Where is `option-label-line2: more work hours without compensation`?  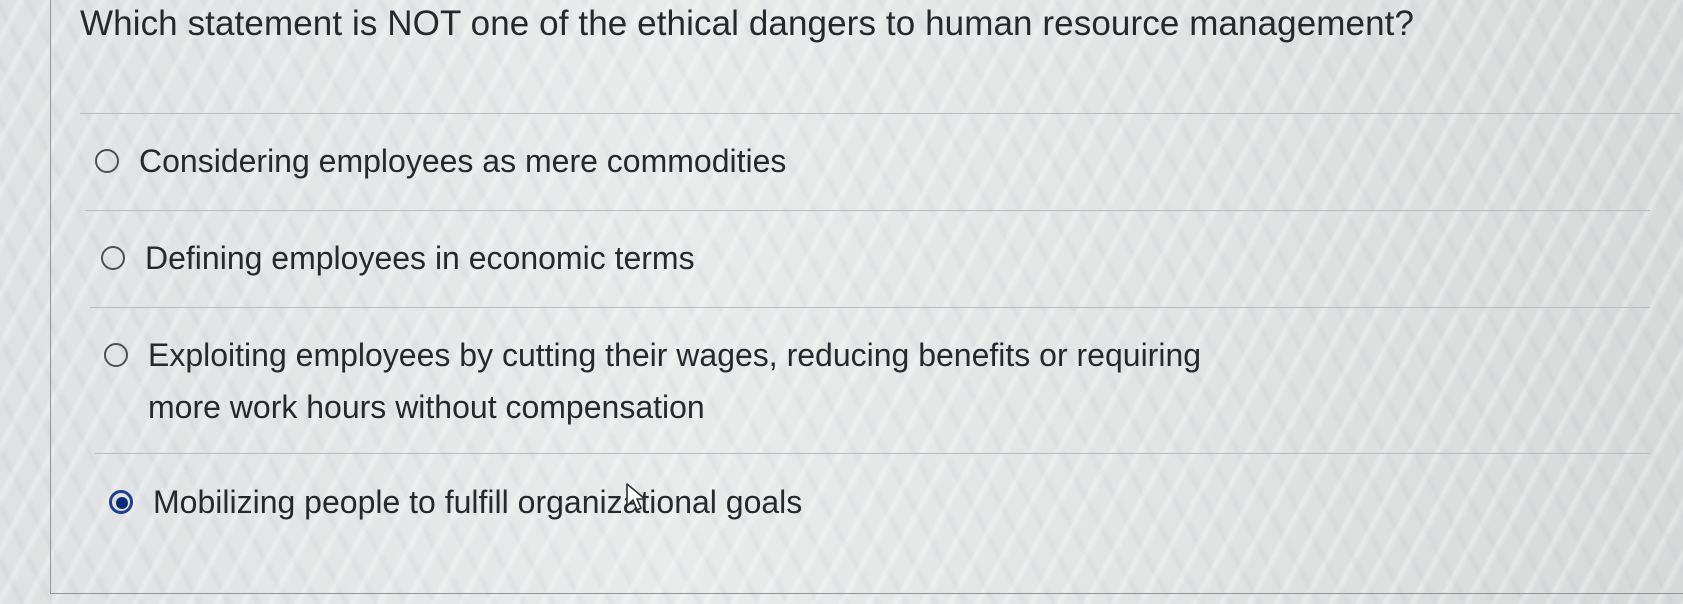
option-label-line2: more work hours without compensation is located at coordinates (426, 407).